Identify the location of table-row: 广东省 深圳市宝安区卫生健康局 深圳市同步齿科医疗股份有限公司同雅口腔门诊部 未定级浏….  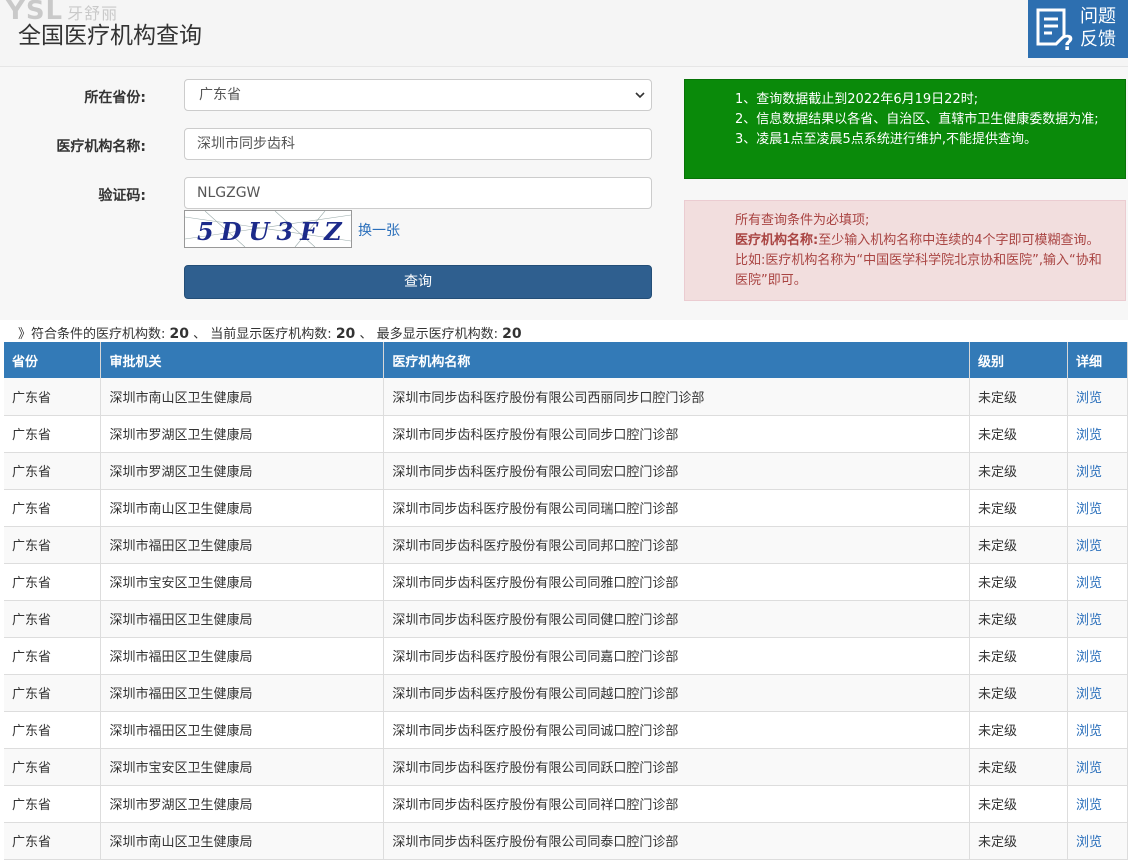
(566, 582).